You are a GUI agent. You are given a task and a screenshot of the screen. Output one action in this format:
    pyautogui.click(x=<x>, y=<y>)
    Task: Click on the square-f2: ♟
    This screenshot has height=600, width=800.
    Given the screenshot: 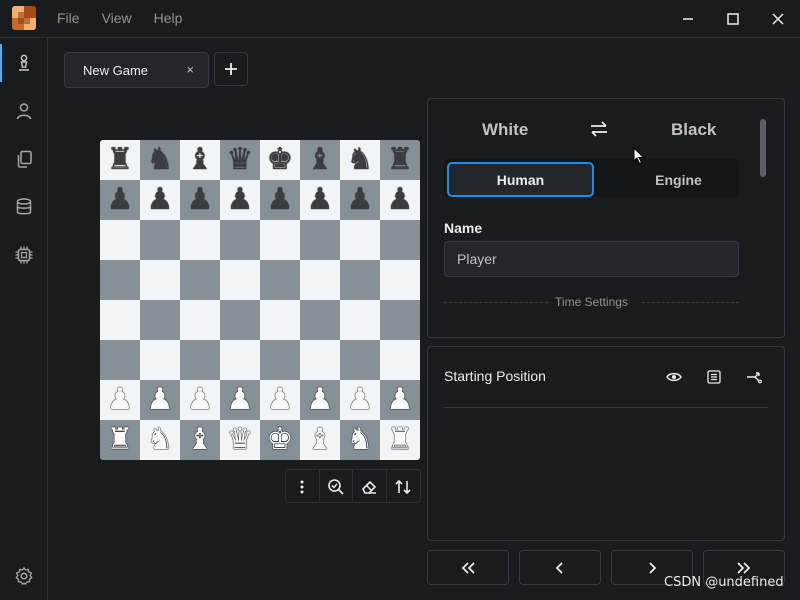 What is the action you would take?
    pyautogui.click(x=320, y=400)
    